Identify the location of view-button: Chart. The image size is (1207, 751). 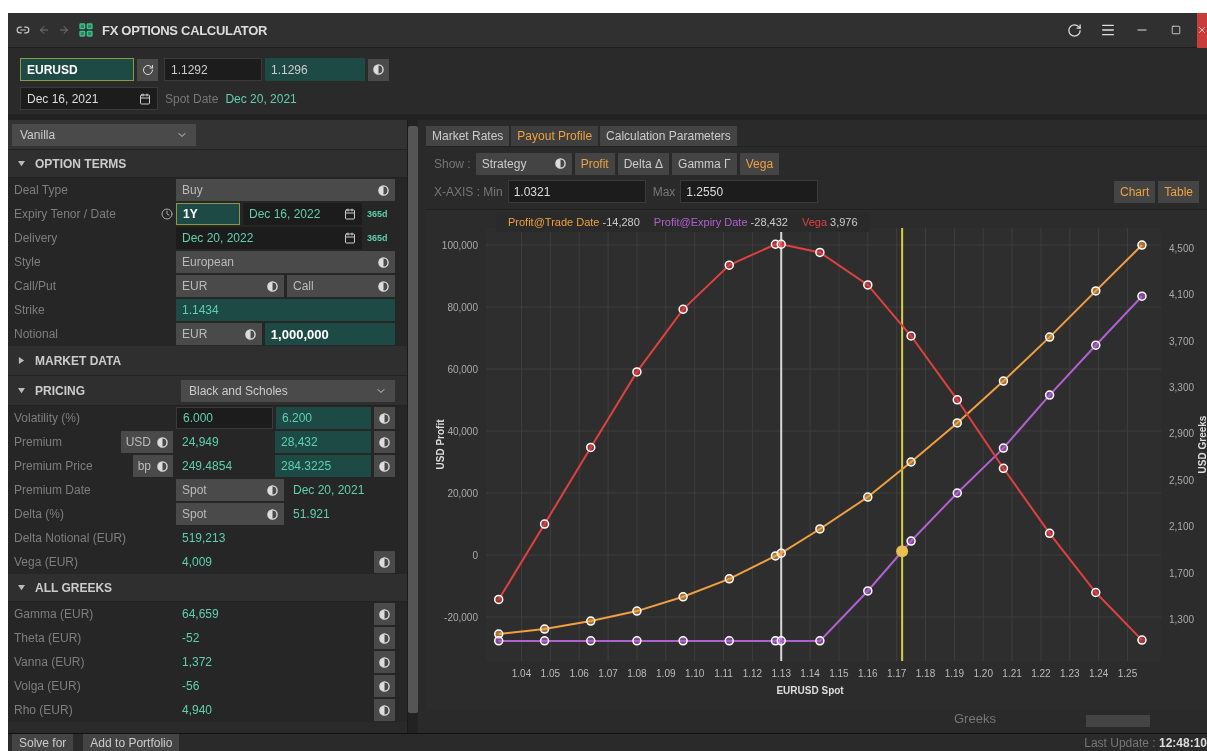
(1134, 191).